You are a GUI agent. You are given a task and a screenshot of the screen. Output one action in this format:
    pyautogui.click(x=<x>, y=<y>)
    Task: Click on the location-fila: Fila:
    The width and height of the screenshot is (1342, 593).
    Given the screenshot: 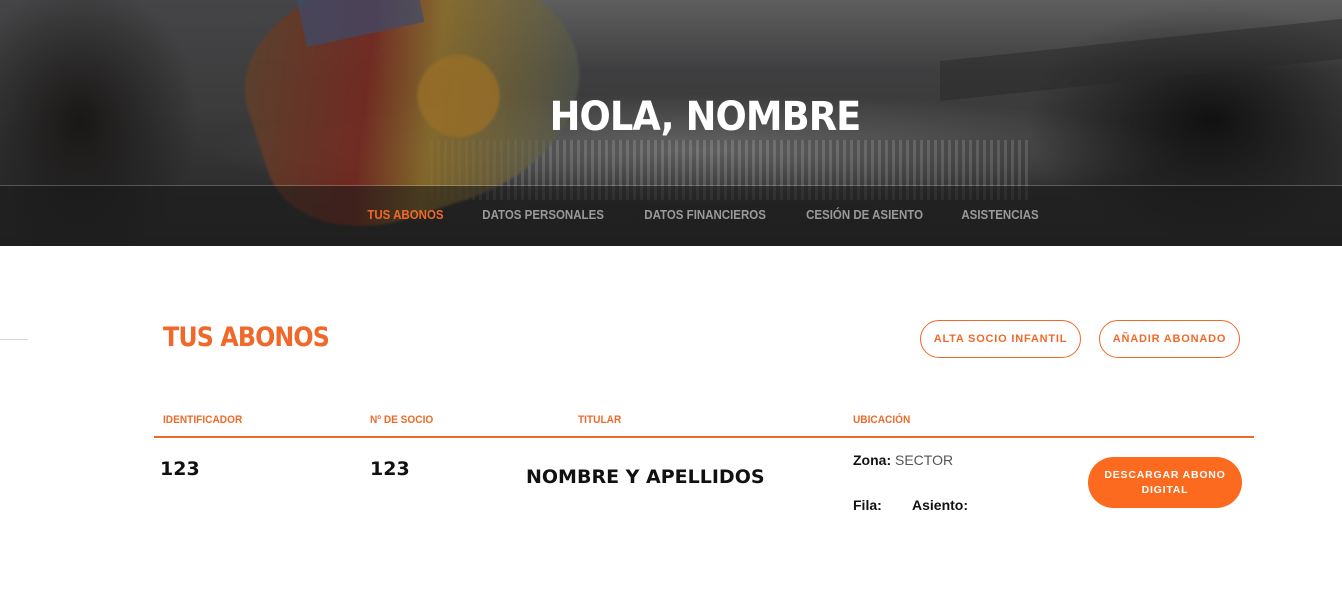 What is the action you would take?
    pyautogui.click(x=867, y=505)
    